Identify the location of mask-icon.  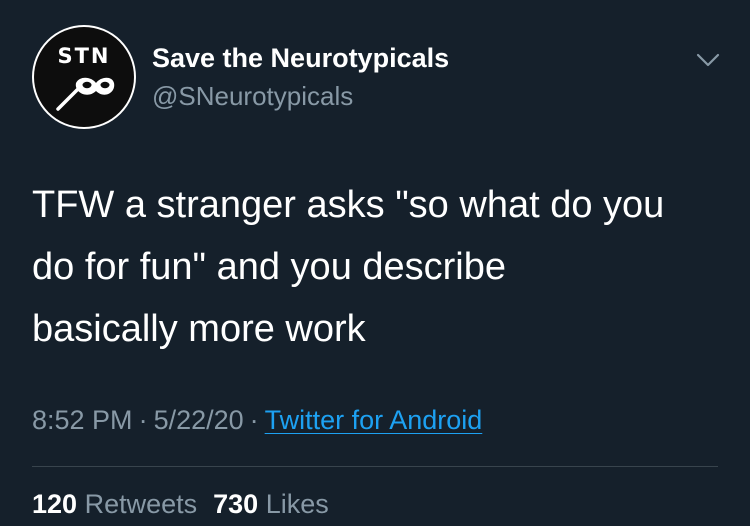
(85, 94).